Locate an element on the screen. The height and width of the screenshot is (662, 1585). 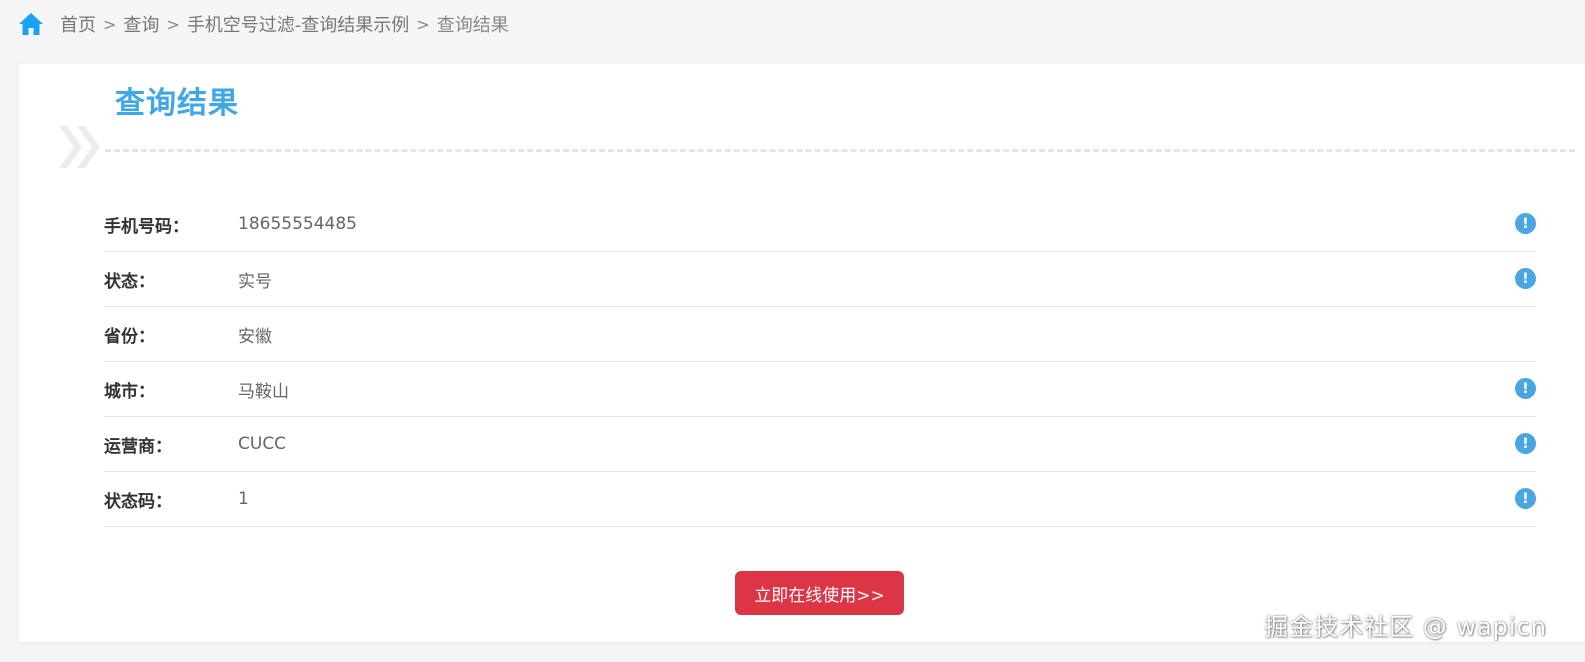
breadcrumb: 首页 > 查询 > 手机空号过滤-查询结果示例 > 查询结果 is located at coordinates (263, 24).